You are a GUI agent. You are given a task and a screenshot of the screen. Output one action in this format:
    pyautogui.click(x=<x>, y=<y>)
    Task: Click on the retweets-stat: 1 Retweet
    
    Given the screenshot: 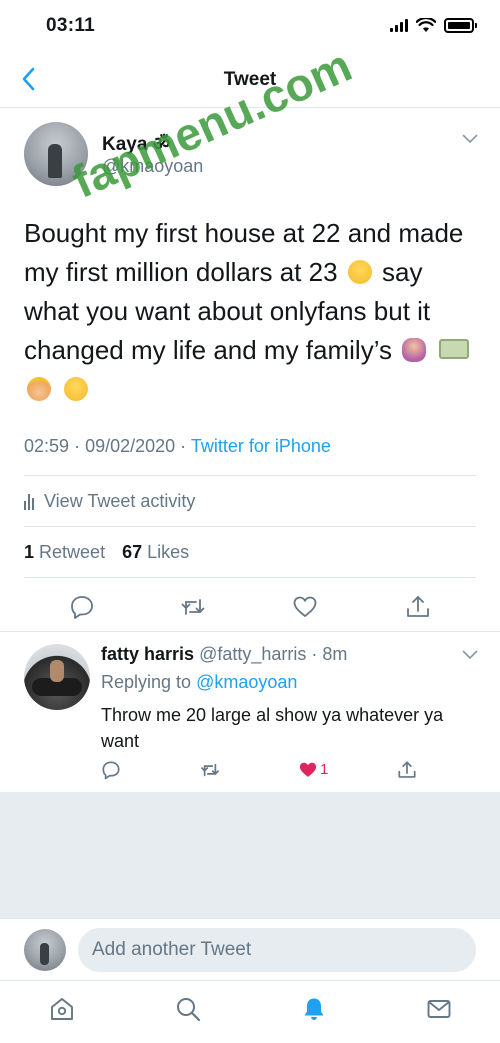 What is the action you would take?
    pyautogui.click(x=67, y=552)
    